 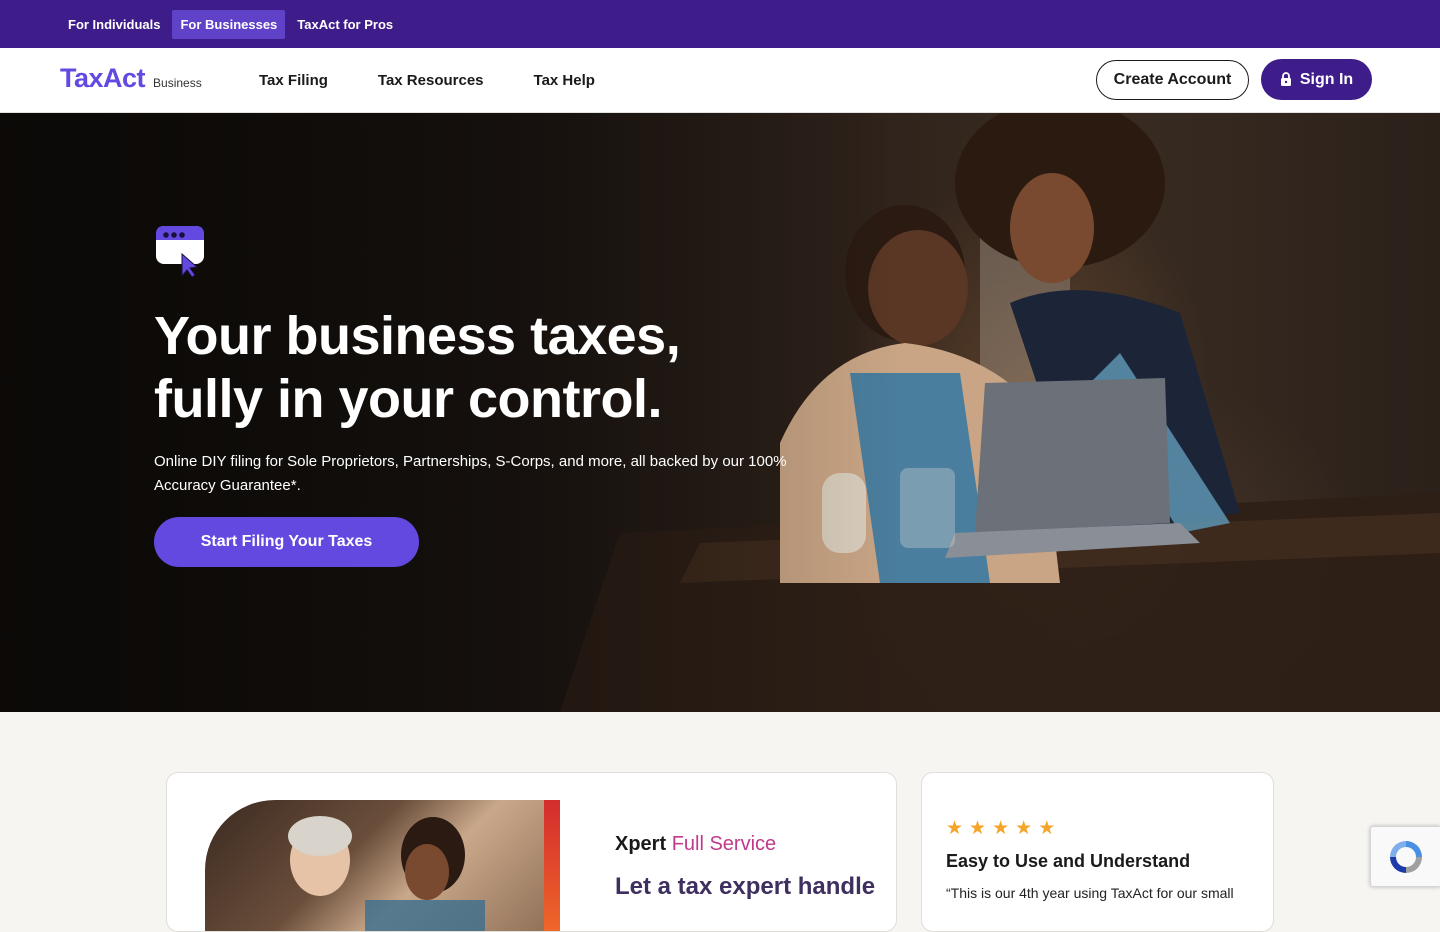 I want to click on hero-headline-line1: Your business taxes,, so click(x=417, y=336).